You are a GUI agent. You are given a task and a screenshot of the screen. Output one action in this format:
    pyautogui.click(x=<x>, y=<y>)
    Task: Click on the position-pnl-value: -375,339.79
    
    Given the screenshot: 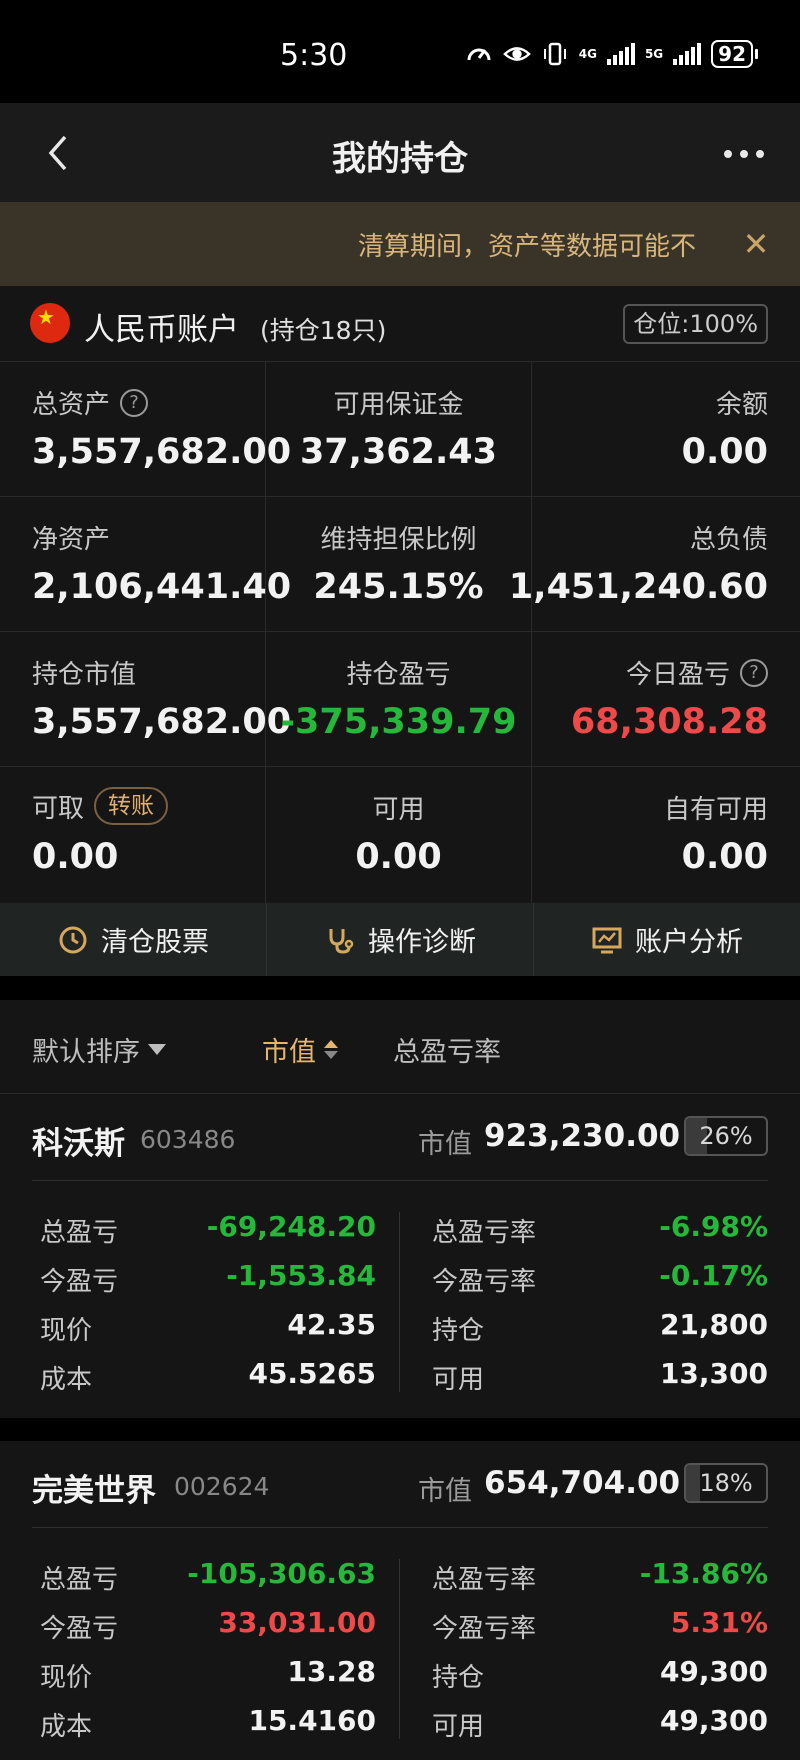 What is the action you would take?
    pyautogui.click(x=398, y=722)
    